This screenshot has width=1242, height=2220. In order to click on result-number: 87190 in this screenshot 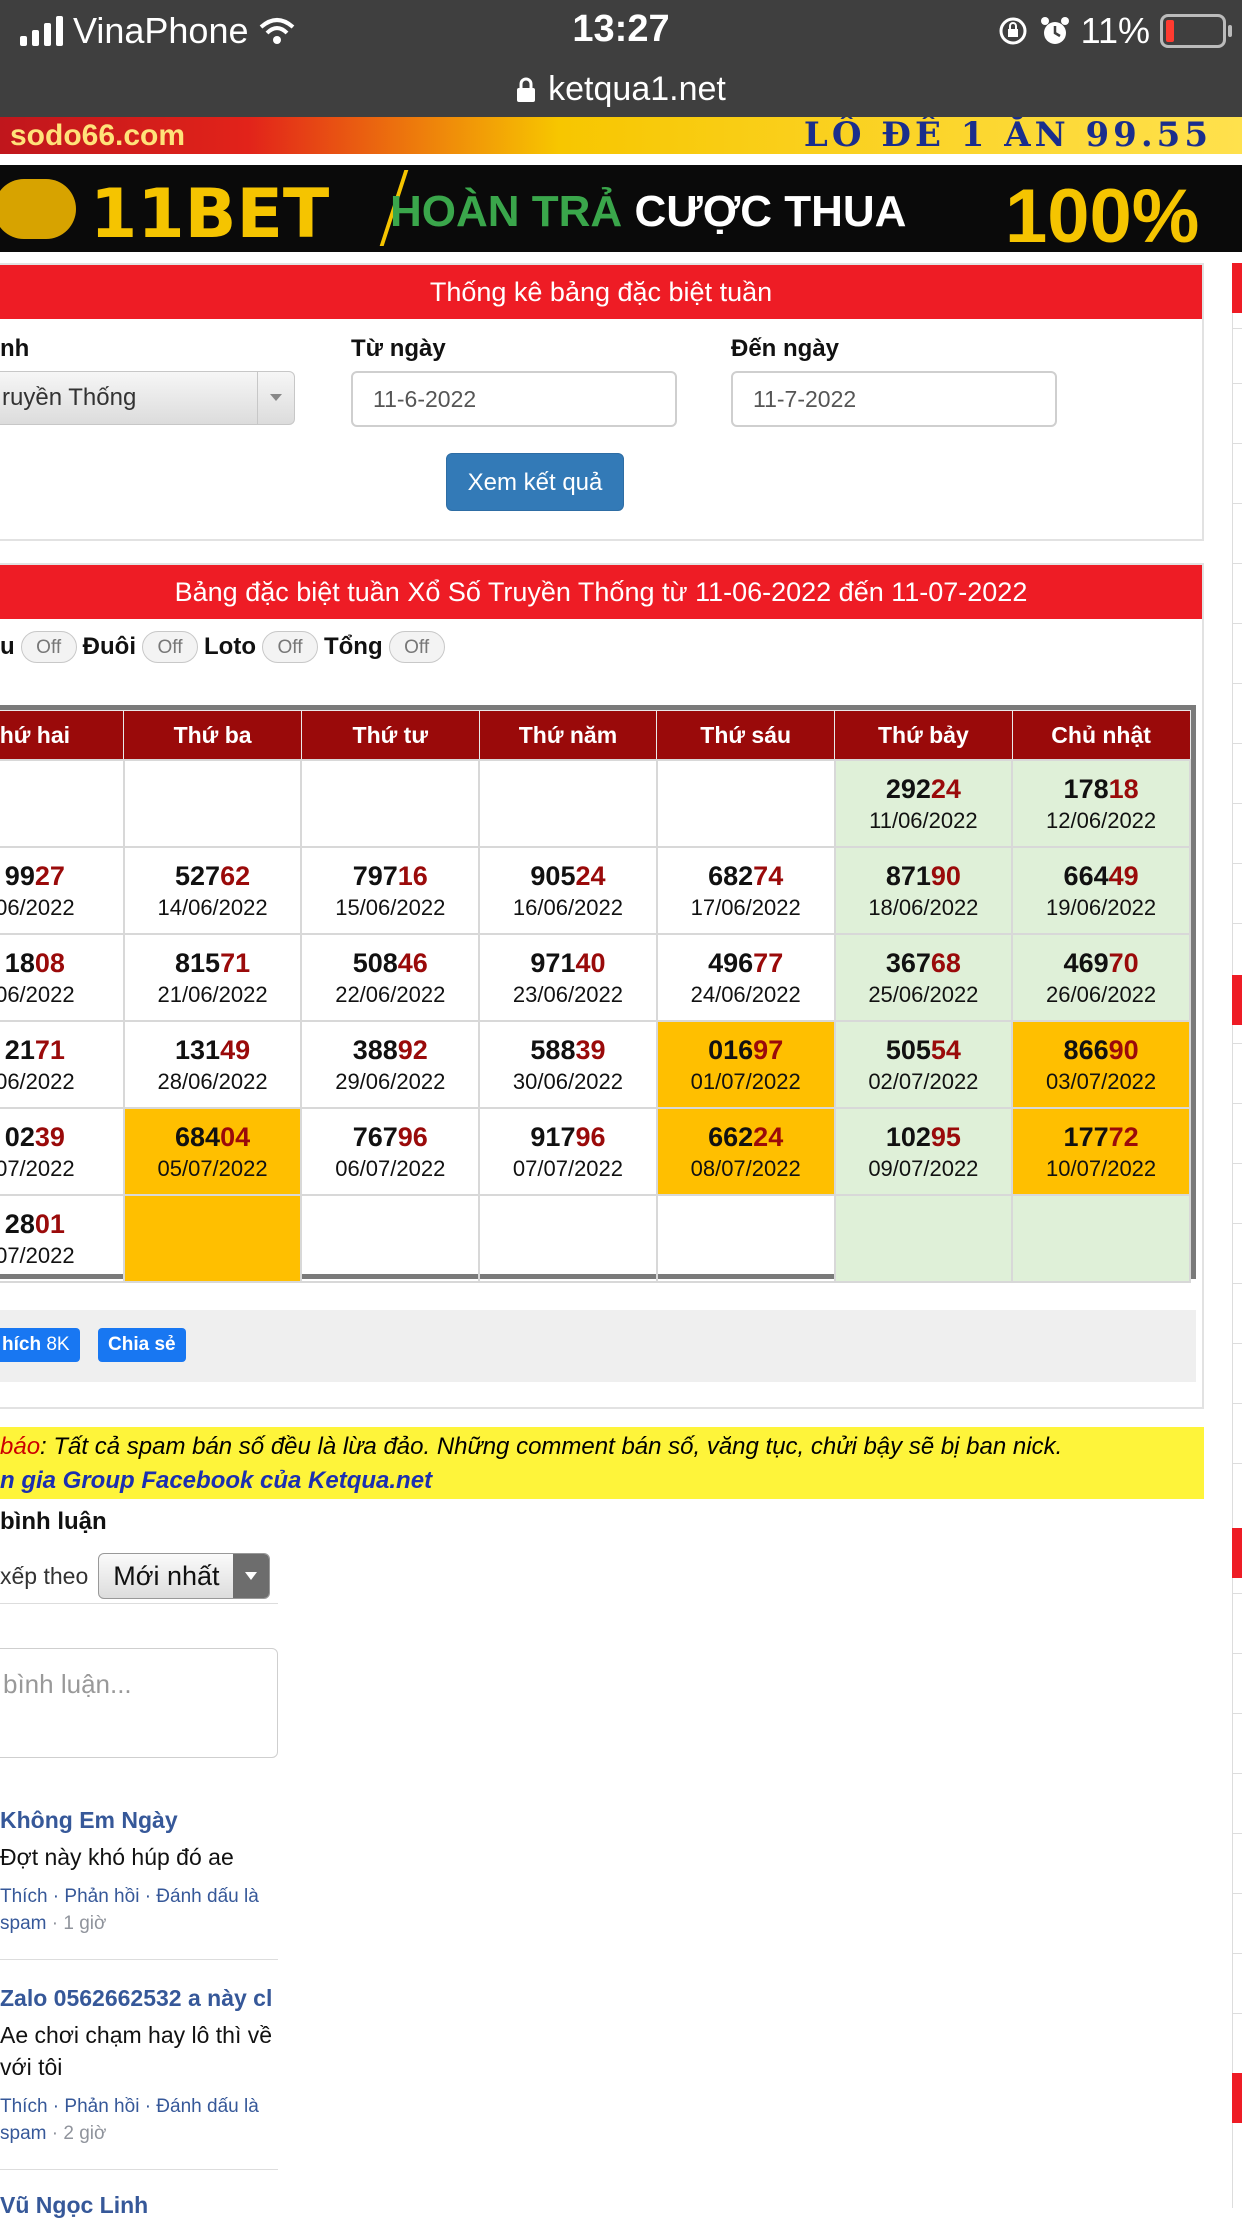, I will do `click(924, 876)`.